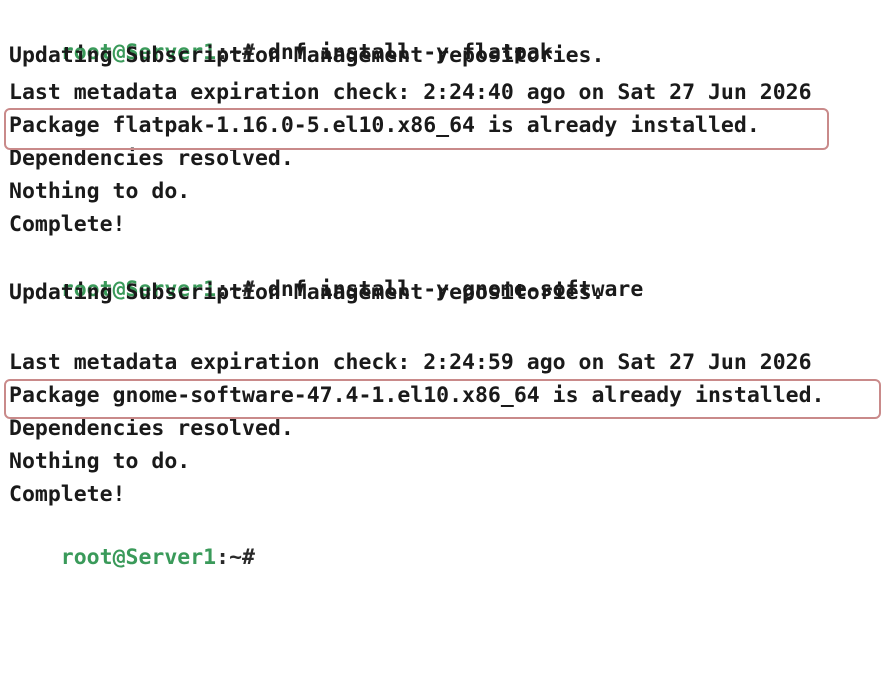 Image resolution: width=883 pixels, height=700 pixels. What do you see at coordinates (171, 557) in the screenshot?
I see `prompt-host: Server1` at bounding box center [171, 557].